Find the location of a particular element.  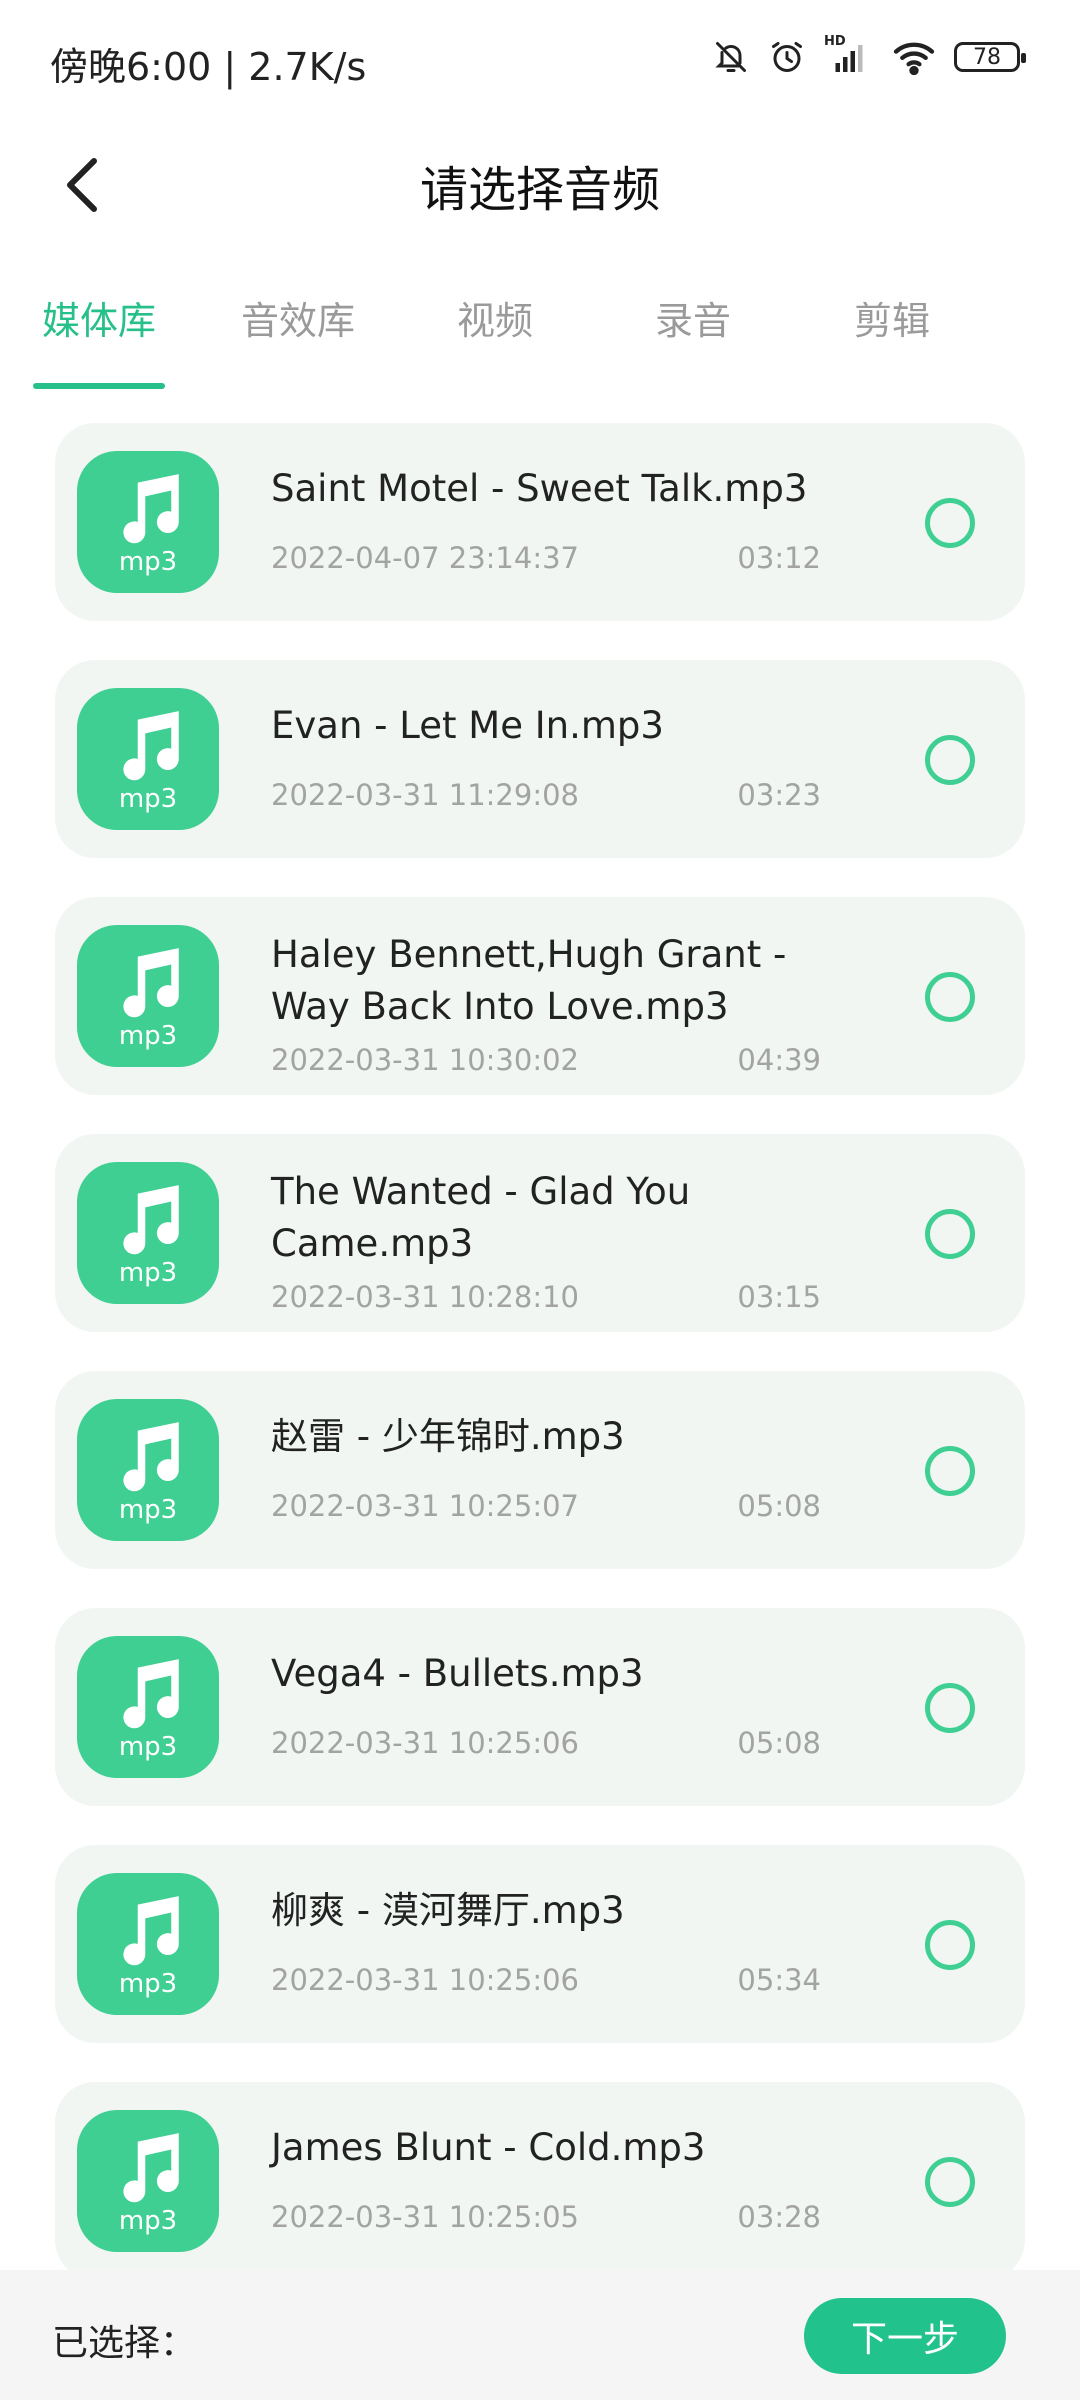

audio-duration: 05:34 is located at coordinates (779, 1980).